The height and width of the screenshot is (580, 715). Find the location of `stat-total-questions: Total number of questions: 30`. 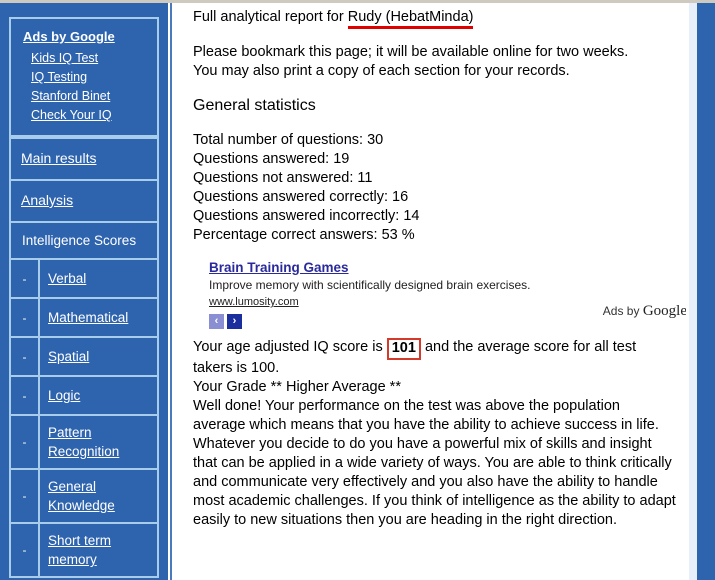

stat-total-questions: Total number of questions: 30 is located at coordinates (288, 140).